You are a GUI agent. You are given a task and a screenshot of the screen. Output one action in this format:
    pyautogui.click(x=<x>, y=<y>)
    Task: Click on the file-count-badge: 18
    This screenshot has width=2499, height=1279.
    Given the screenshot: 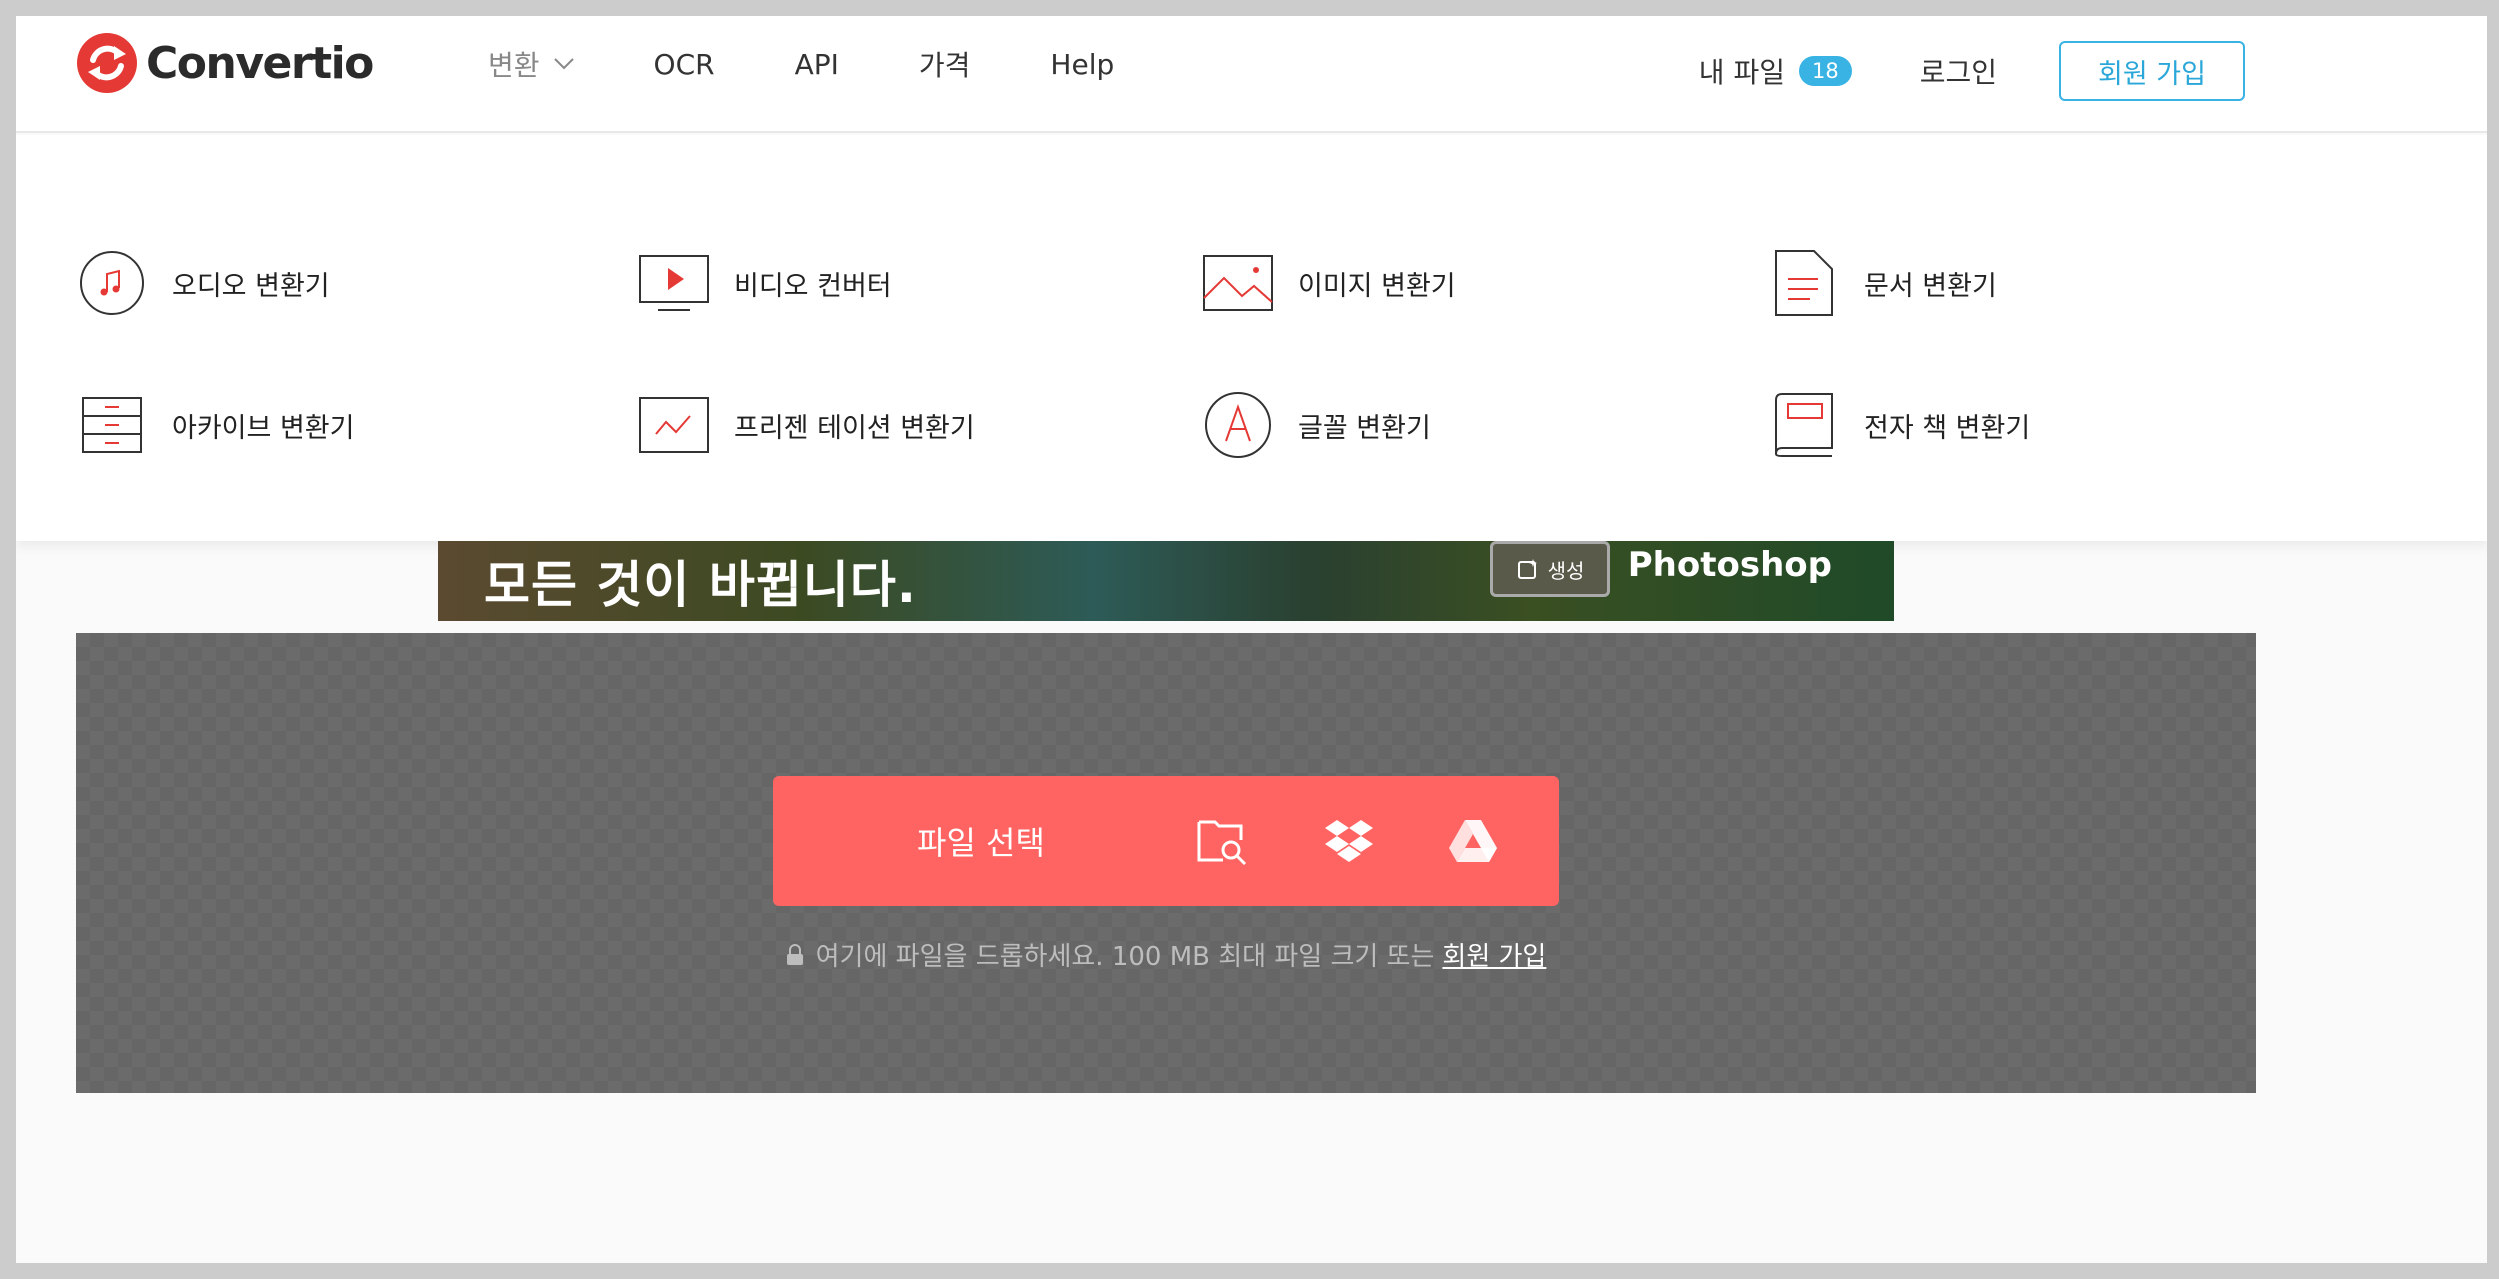 What is the action you would take?
    pyautogui.click(x=1825, y=71)
    